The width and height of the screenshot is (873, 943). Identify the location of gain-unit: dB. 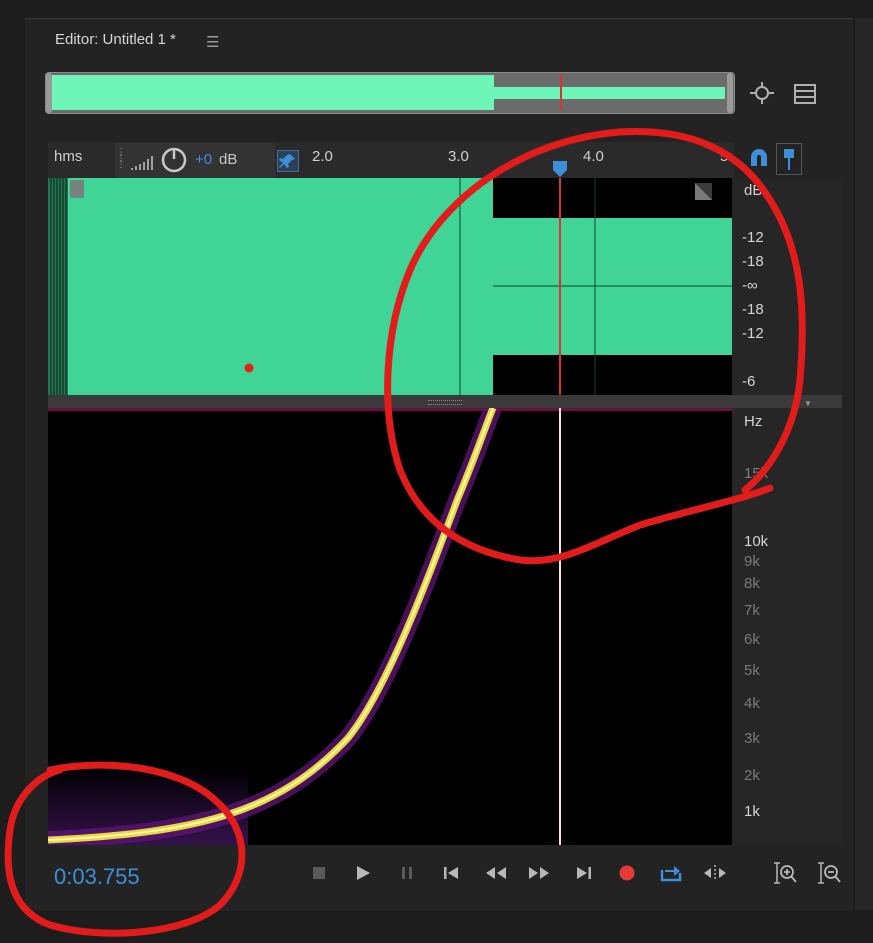
(228, 159).